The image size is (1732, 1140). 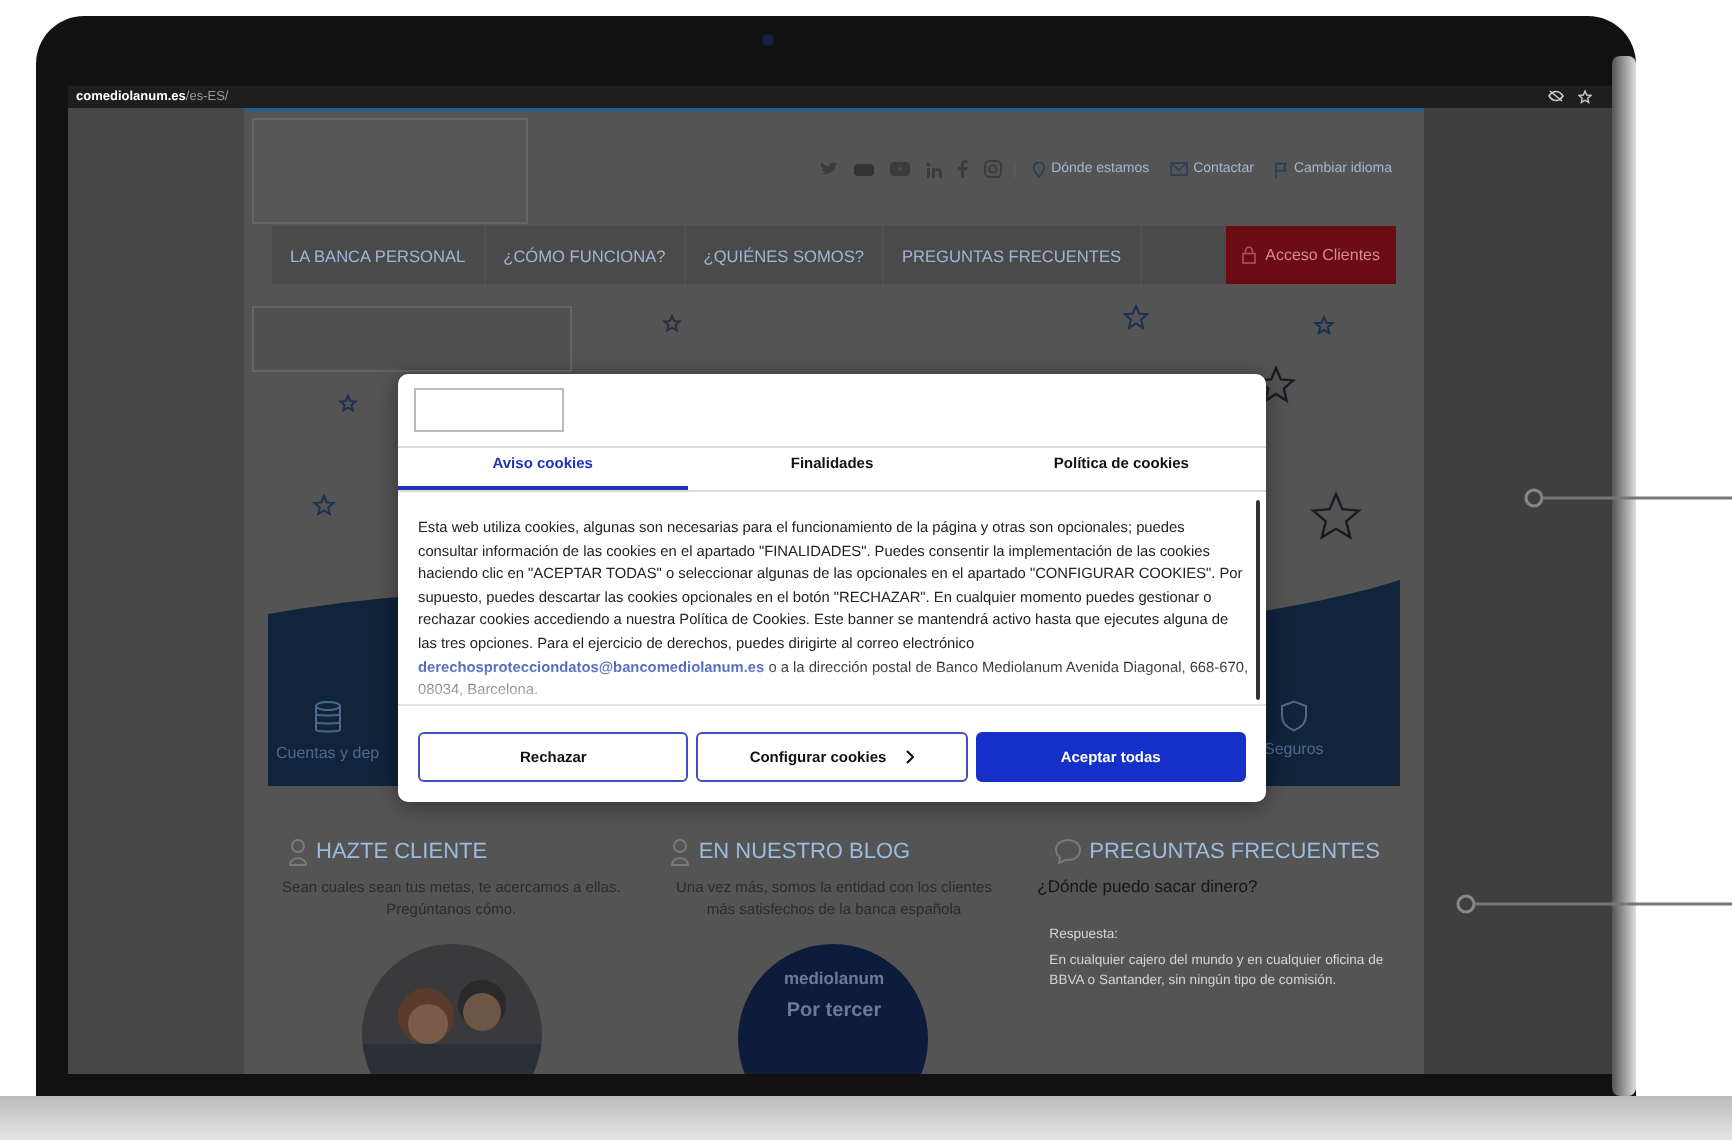 I want to click on brand-logo-text: mediolanum, so click(x=834, y=978).